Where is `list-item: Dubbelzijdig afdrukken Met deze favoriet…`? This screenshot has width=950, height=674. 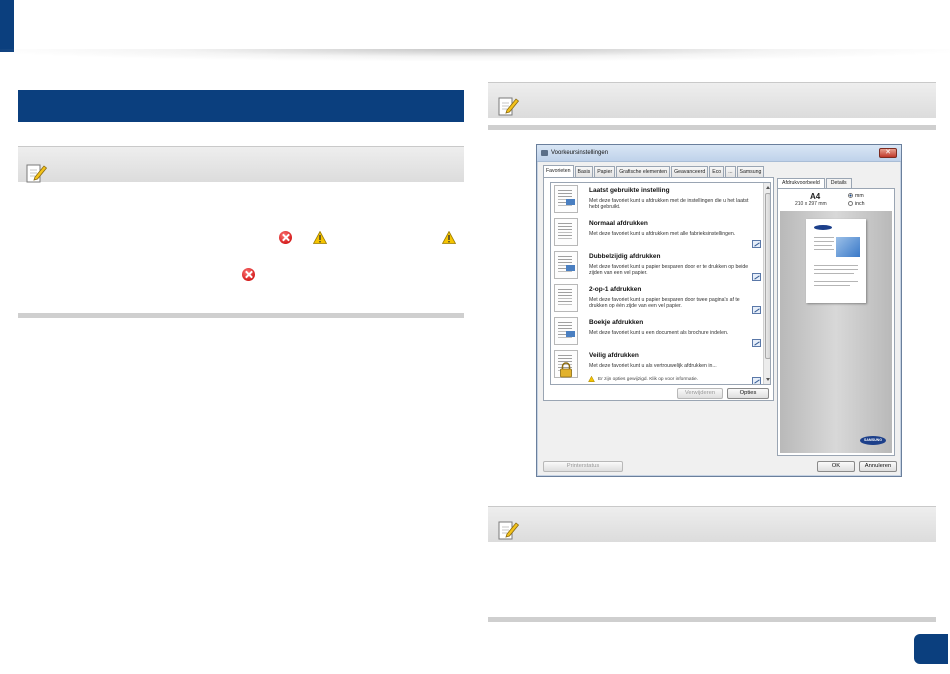 list-item: Dubbelzijdig afdrukken Met deze favoriet… is located at coordinates (657, 265).